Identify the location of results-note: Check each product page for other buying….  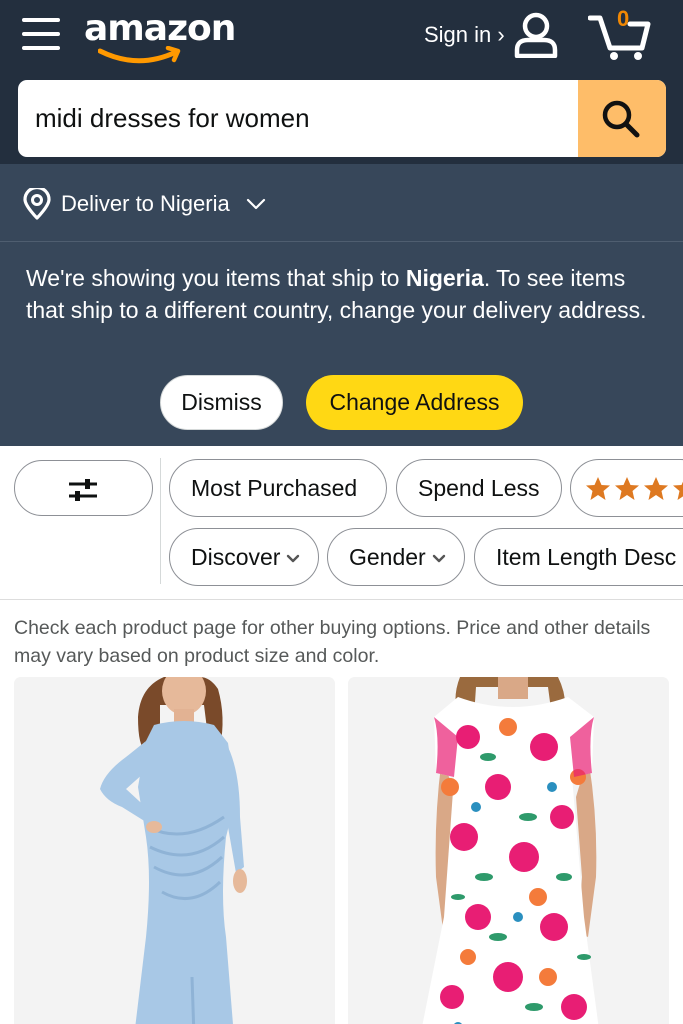
(332, 642).